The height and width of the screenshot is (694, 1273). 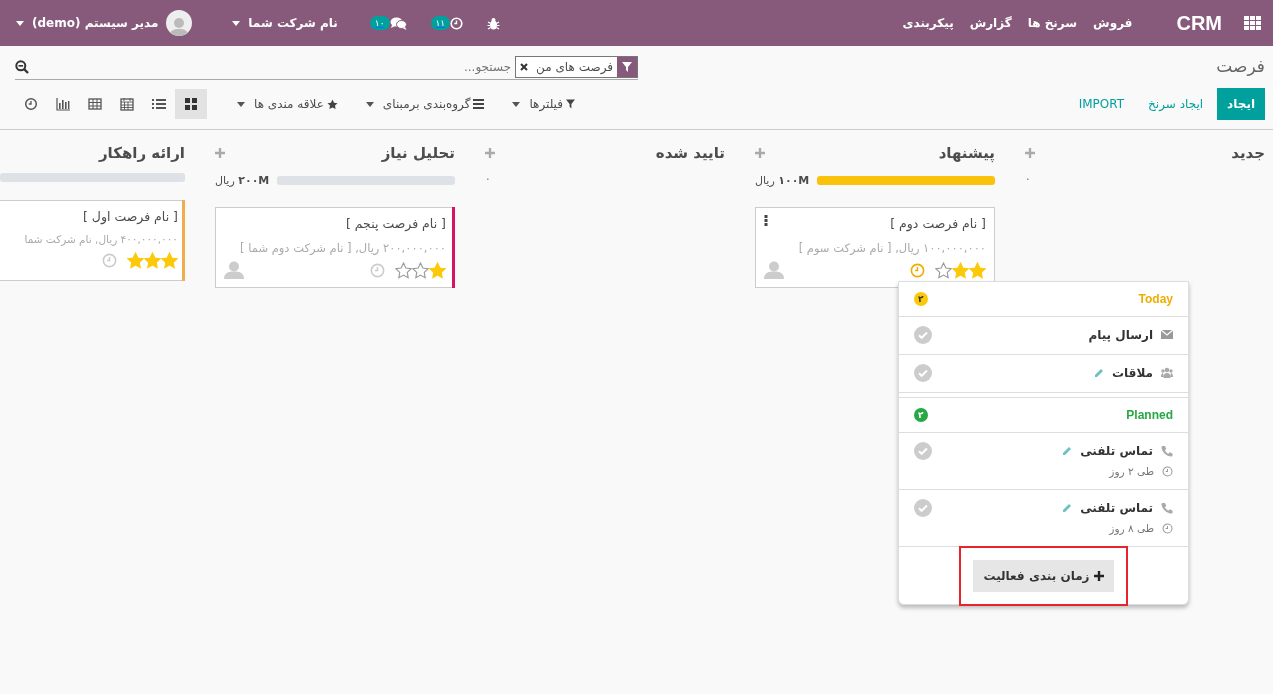 I want to click on view-switch-button, so click(x=191, y=104).